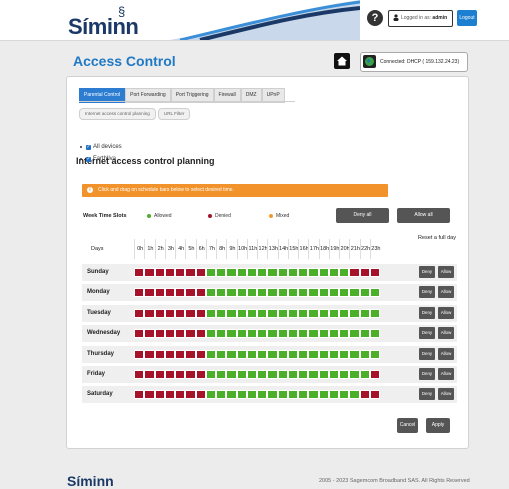 This screenshot has height=489, width=509. I want to click on deny-all-button: Deny all, so click(362, 215).